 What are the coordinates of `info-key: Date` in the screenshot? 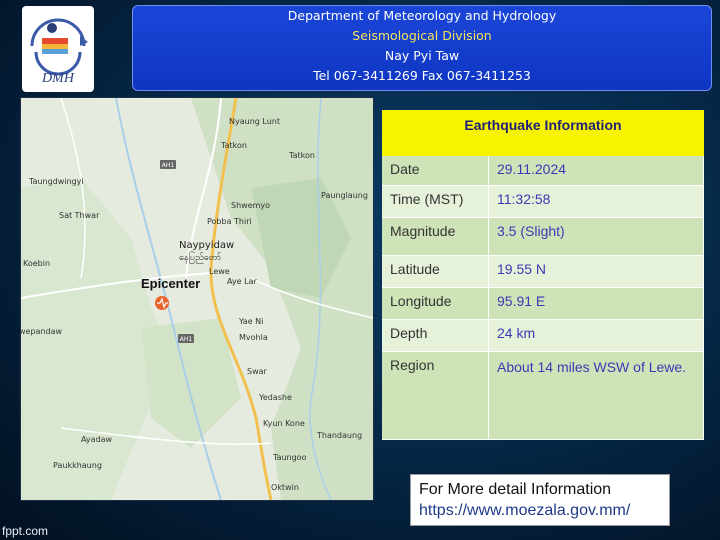 It's located at (435, 171).